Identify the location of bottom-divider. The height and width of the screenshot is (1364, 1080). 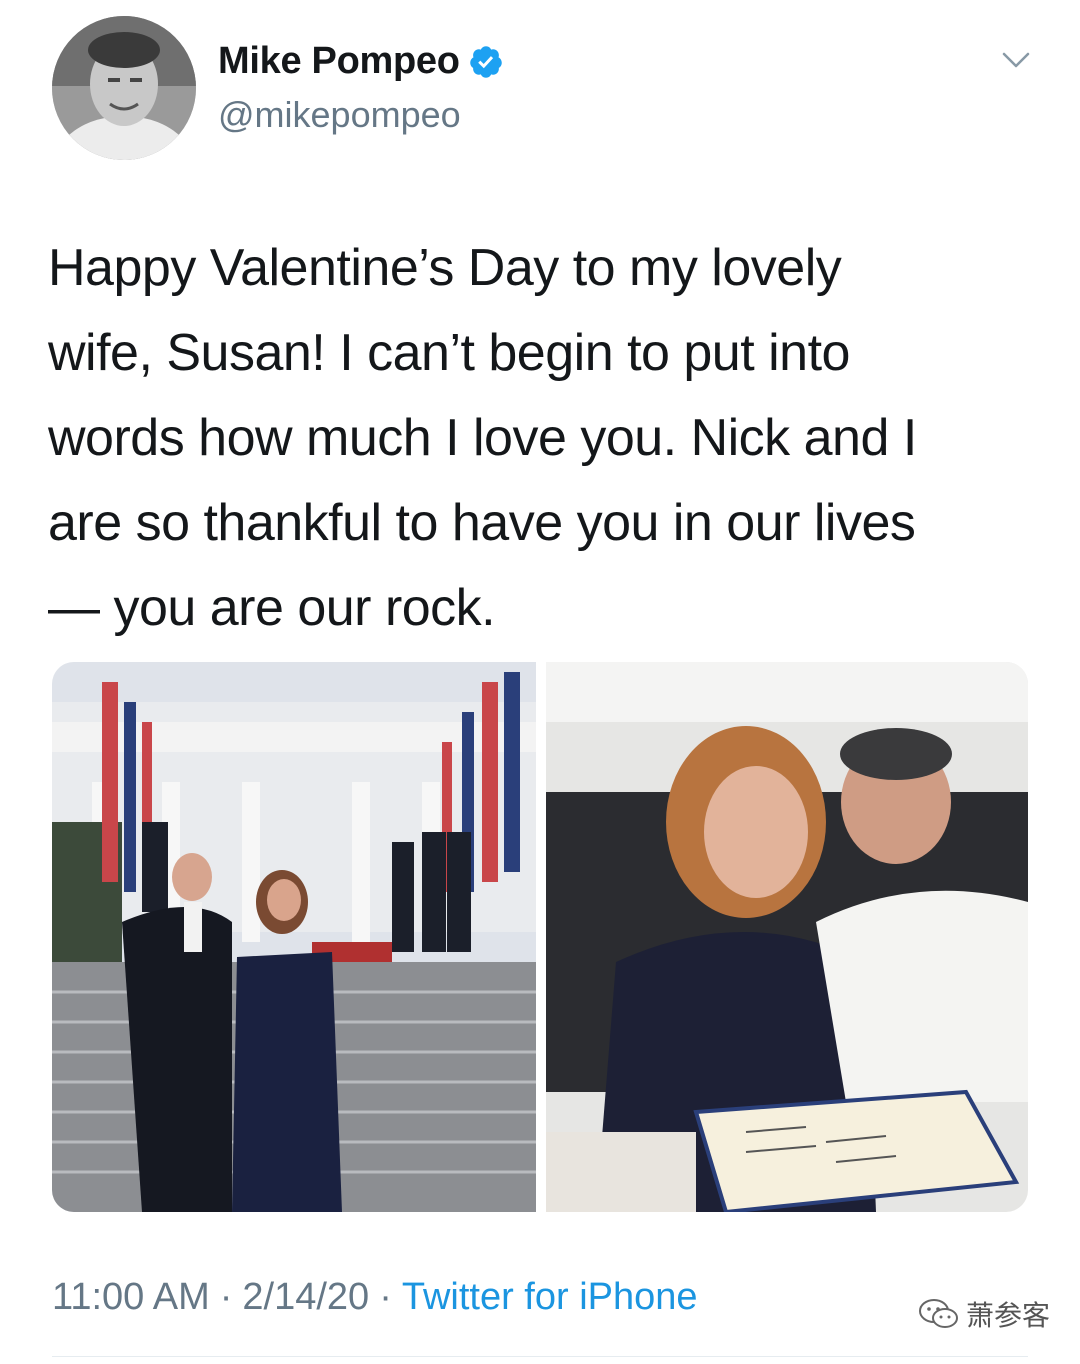
(540, 1356).